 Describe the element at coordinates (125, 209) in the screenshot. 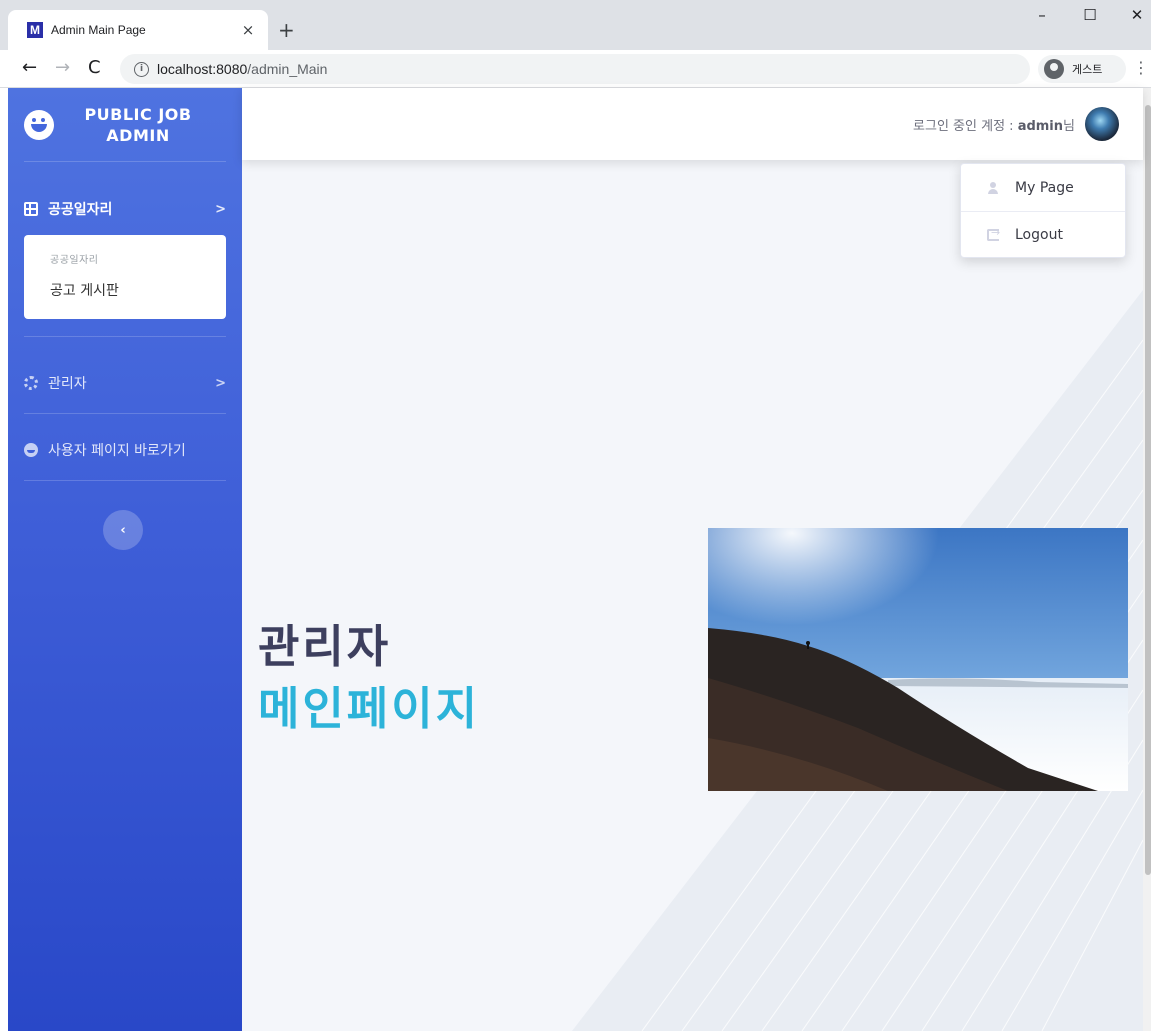

I see `sidebar-item-public-jobs: 공공일자리 >` at that location.